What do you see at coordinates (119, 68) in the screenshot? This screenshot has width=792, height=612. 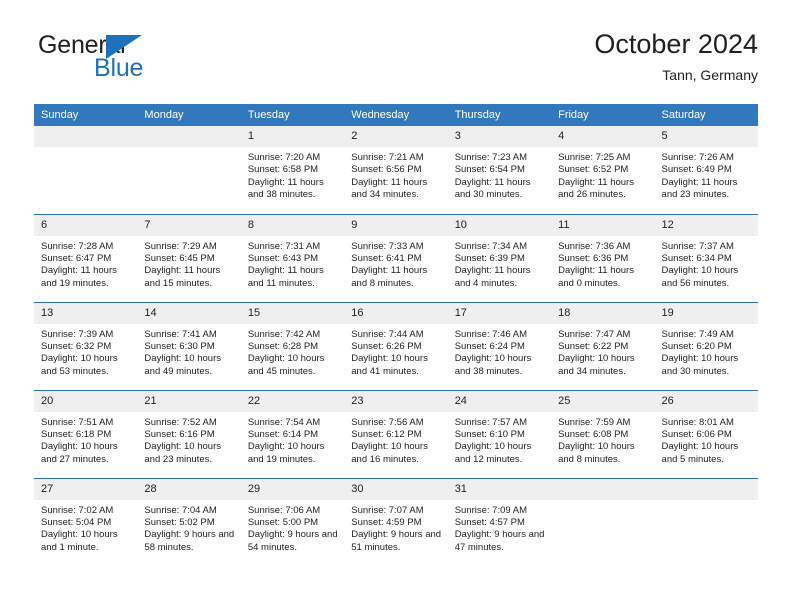 I see `logo-text-blue: Blue` at bounding box center [119, 68].